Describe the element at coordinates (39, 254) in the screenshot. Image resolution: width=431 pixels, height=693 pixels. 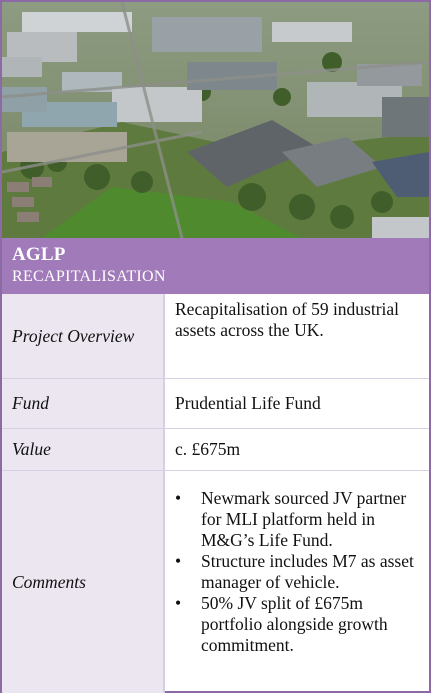
I see `project-title: AGLP` at that location.